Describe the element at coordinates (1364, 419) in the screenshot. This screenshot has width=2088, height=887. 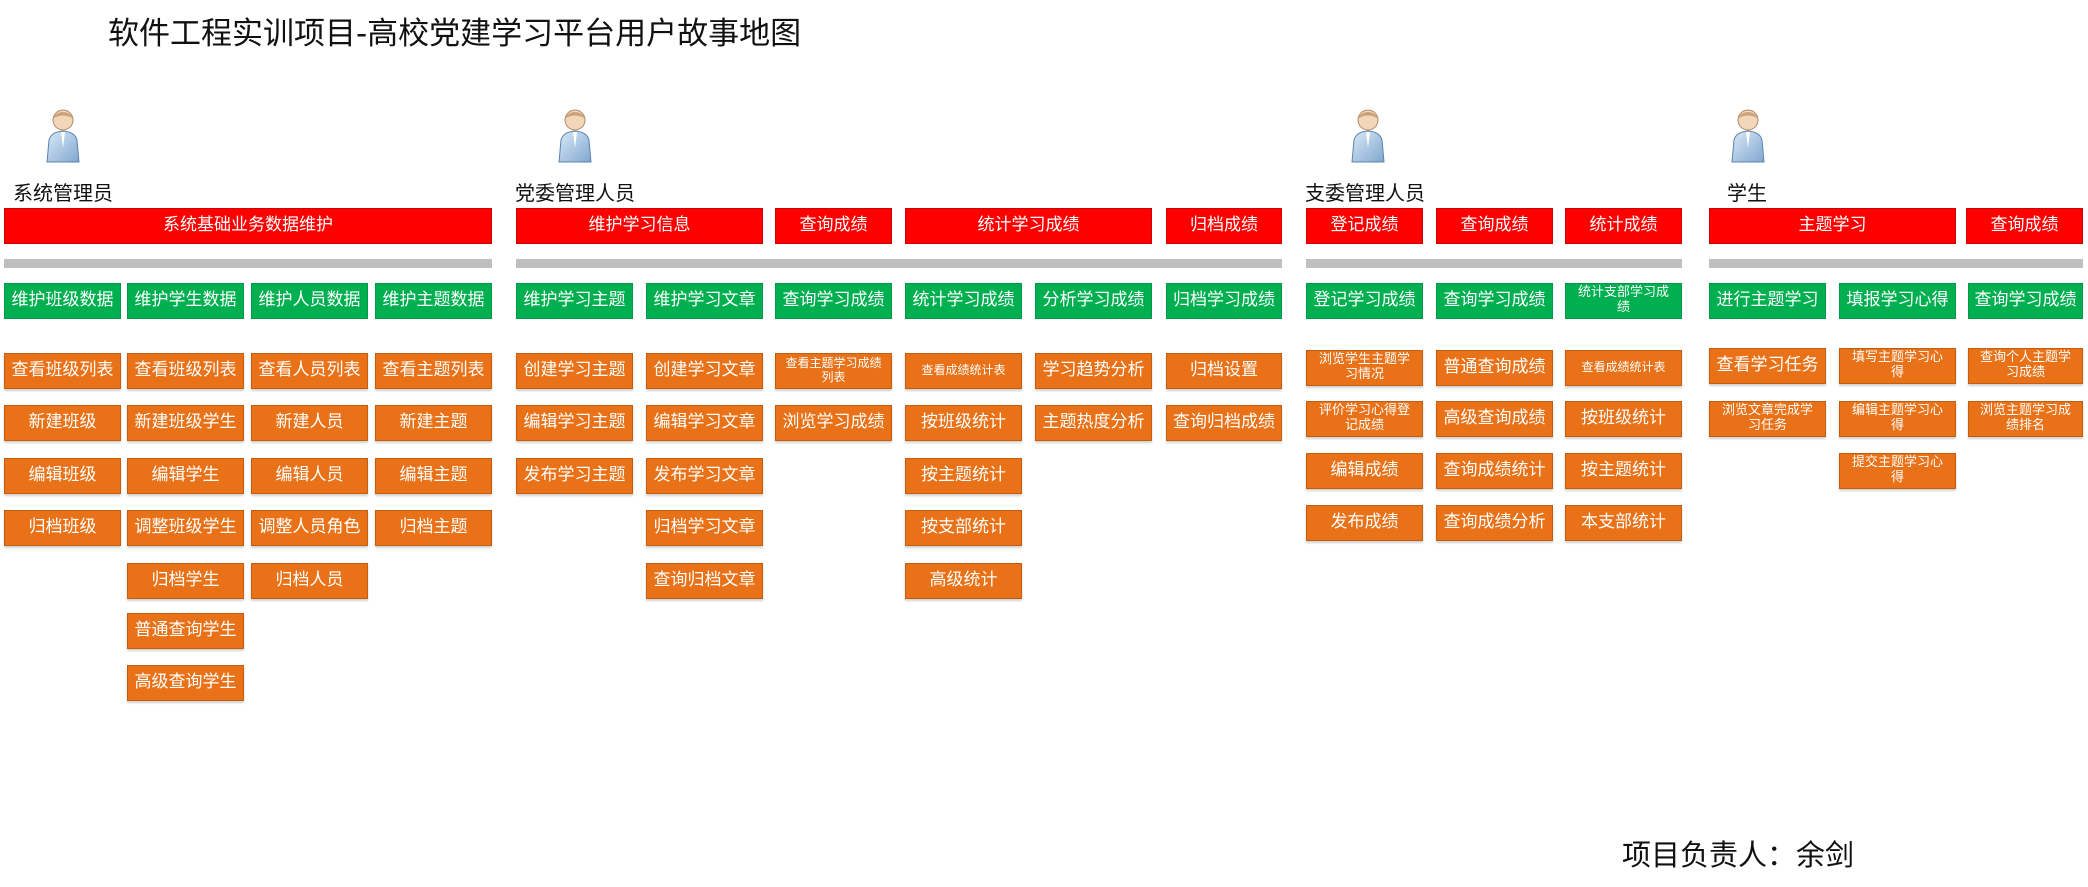
I see `story-card: 评价学习心得登记成绩` at that location.